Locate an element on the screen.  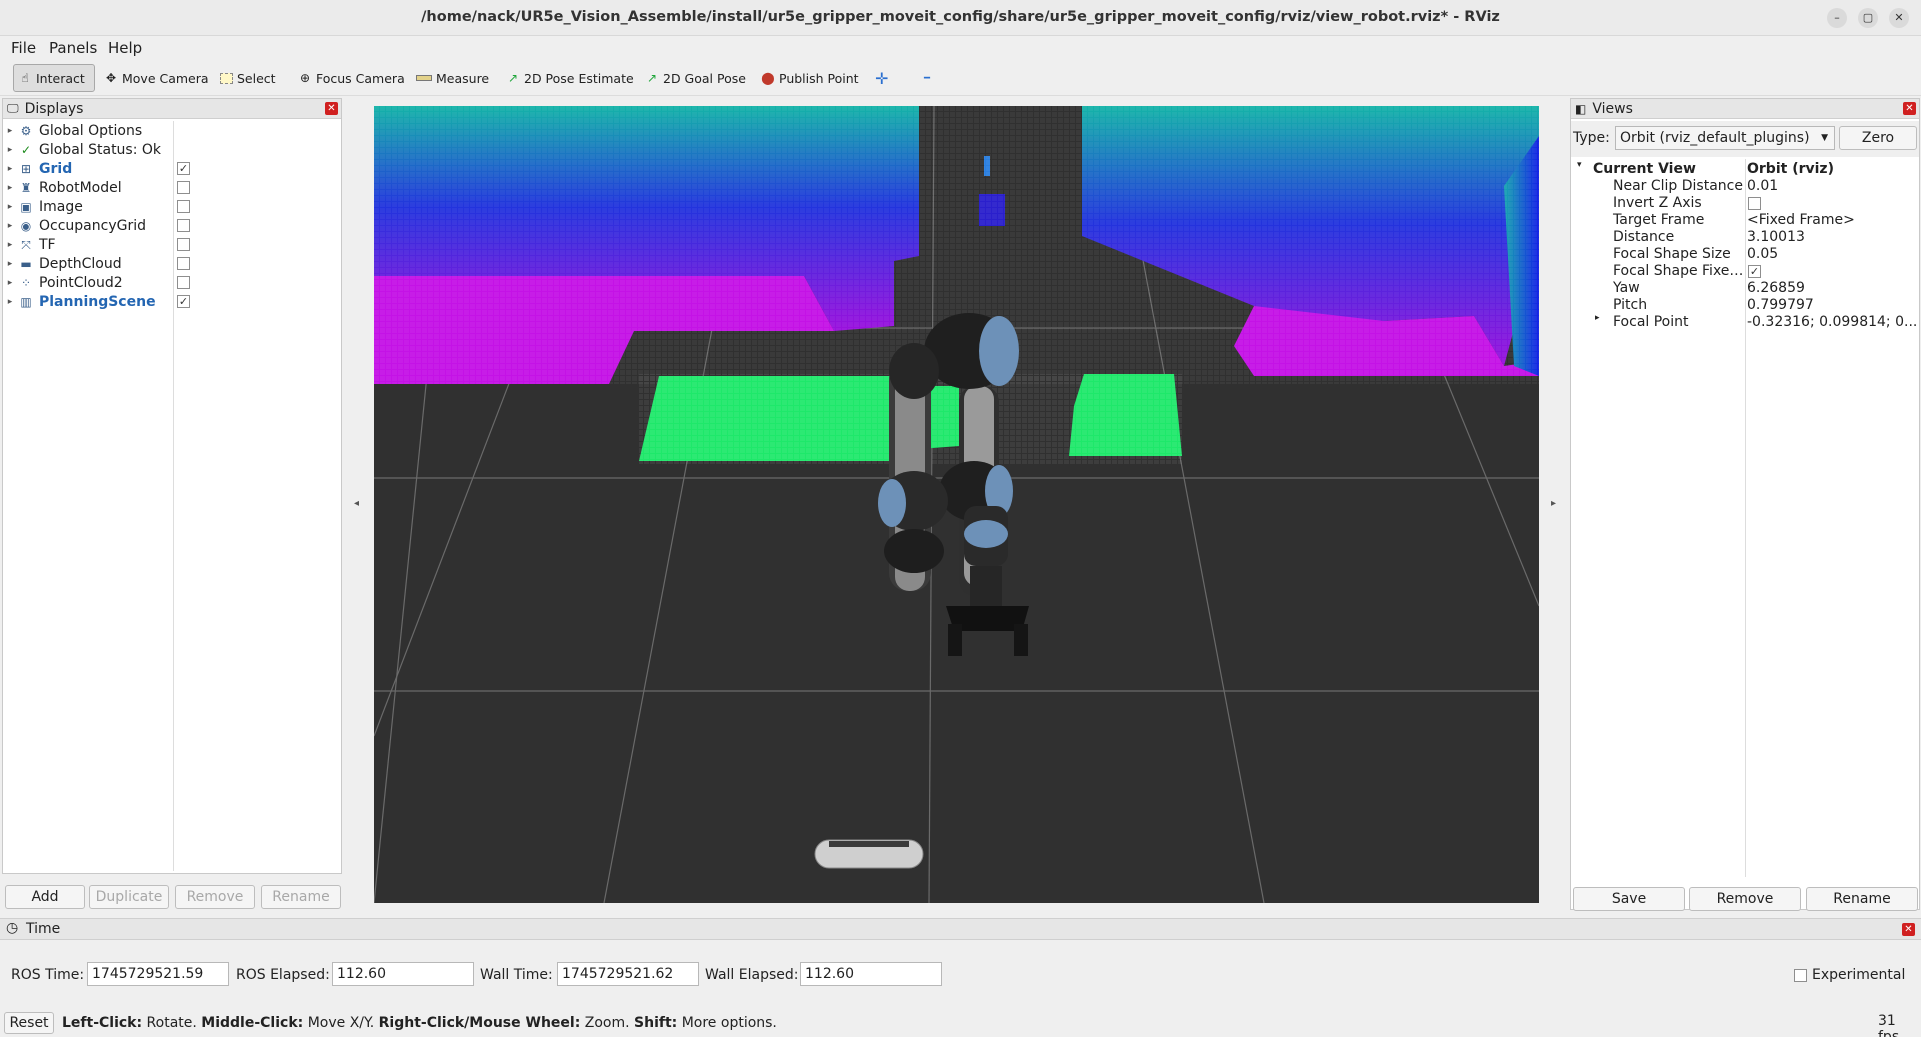
interact-tool-button: ☝ Interact is located at coordinates (54, 78).